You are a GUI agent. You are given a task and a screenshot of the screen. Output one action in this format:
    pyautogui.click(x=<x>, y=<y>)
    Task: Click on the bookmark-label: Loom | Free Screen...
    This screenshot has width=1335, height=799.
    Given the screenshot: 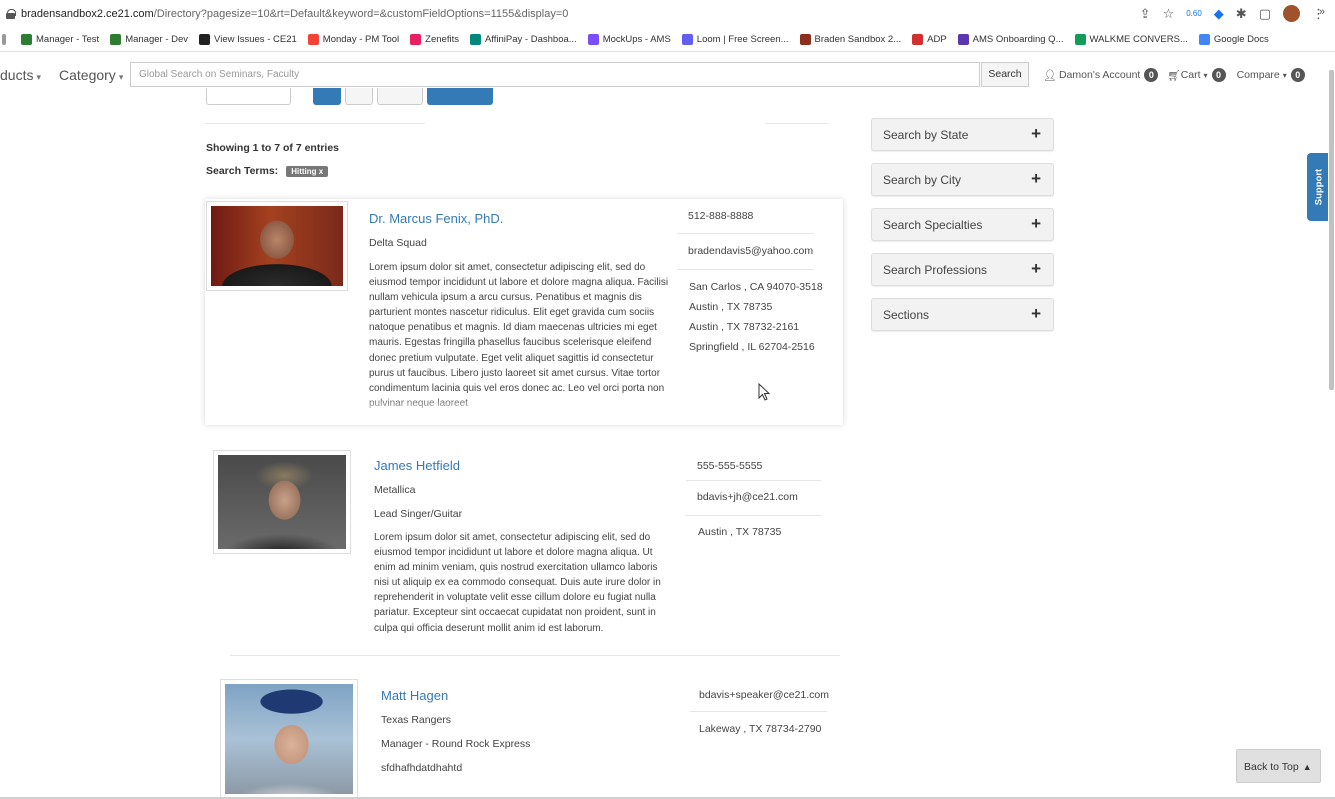 What is the action you would take?
    pyautogui.click(x=742, y=39)
    